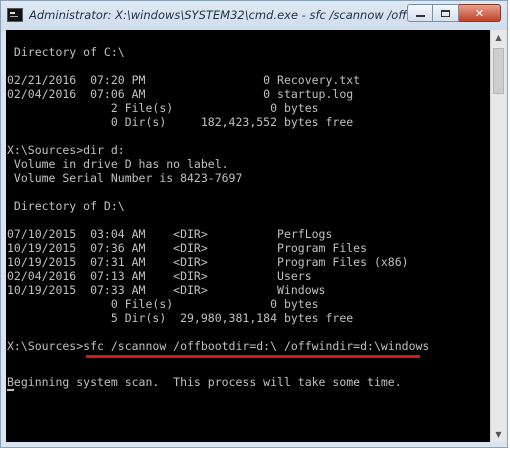  What do you see at coordinates (118, 164) in the screenshot?
I see `console-line: Volume in drive D has no label.` at bounding box center [118, 164].